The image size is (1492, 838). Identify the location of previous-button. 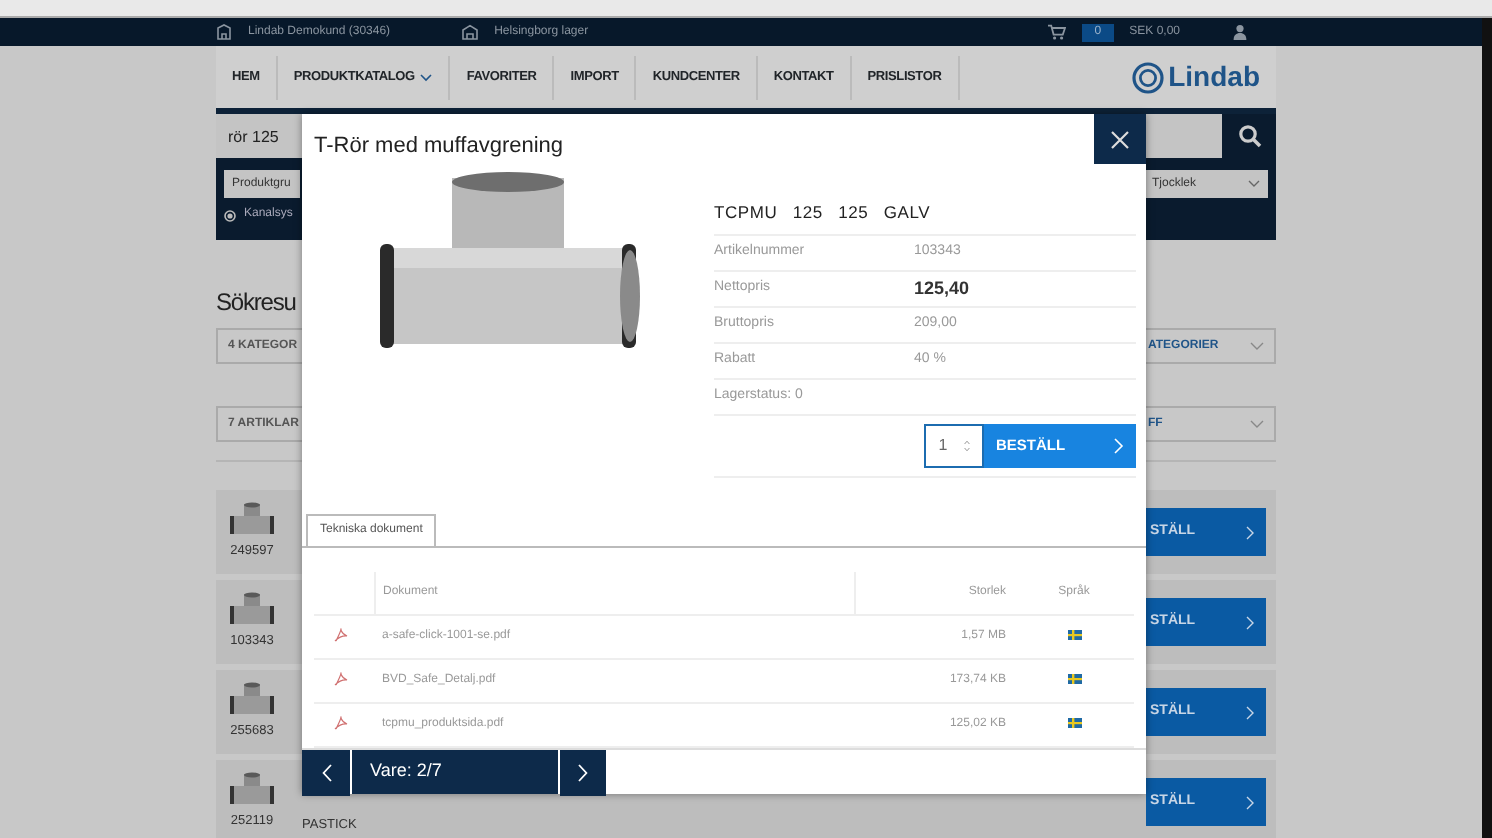
(326, 773).